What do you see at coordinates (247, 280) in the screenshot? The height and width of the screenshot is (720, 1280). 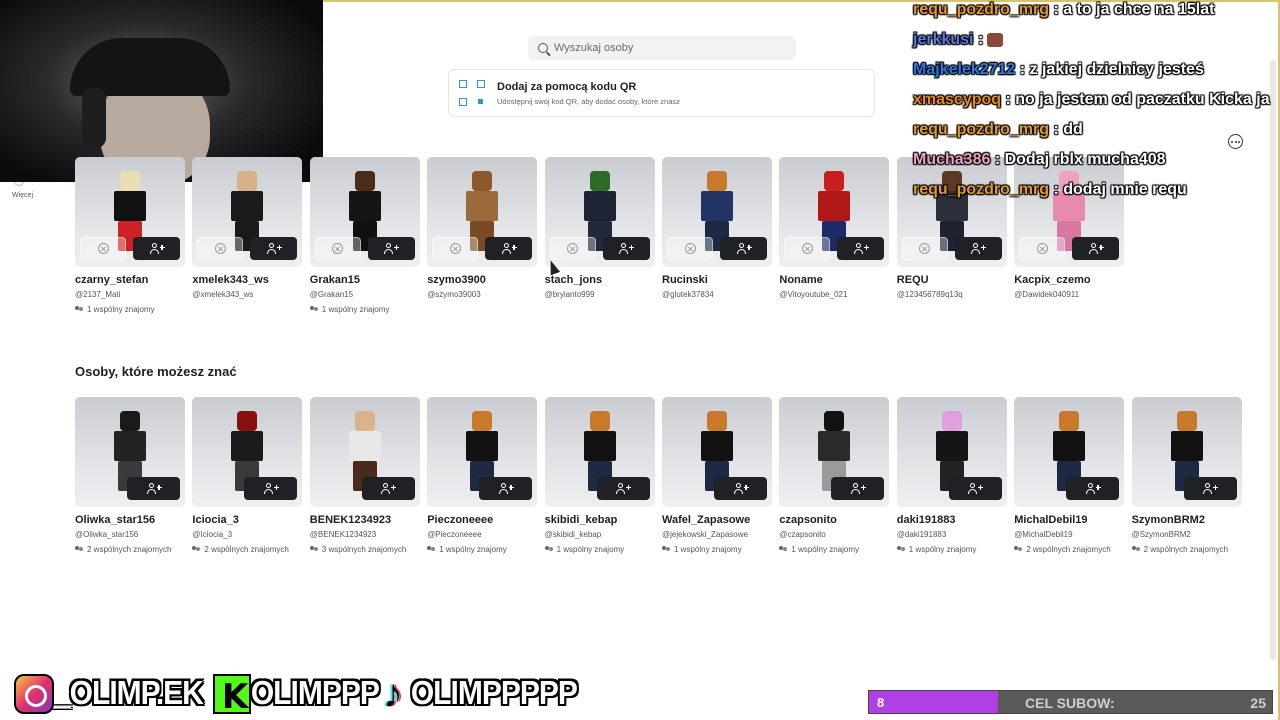 I see `display-name: xmelek343_ws` at bounding box center [247, 280].